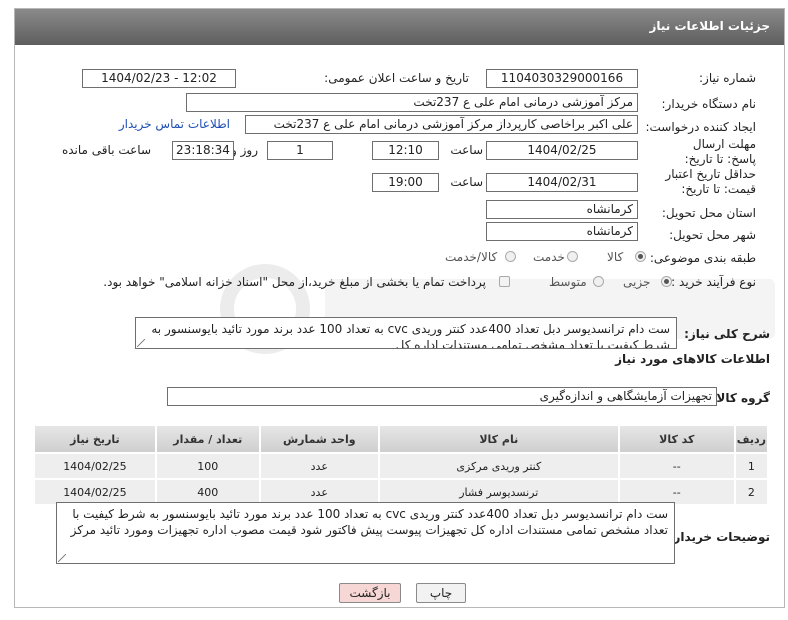 The height and width of the screenshot is (620, 788). I want to click on deadline-label: مهلت ارسال پاسخ: تا تاریخ:, so click(720, 151).